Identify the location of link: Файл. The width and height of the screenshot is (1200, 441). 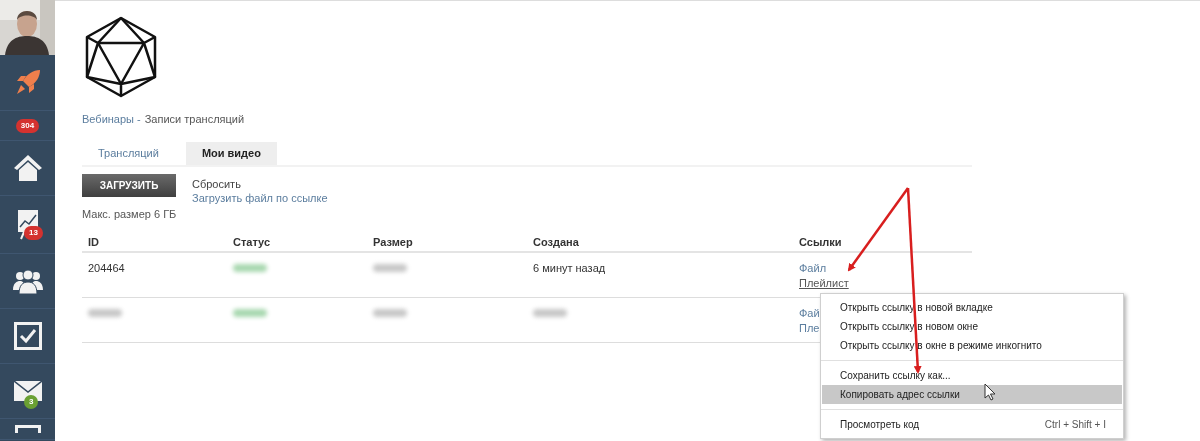
(813, 268).